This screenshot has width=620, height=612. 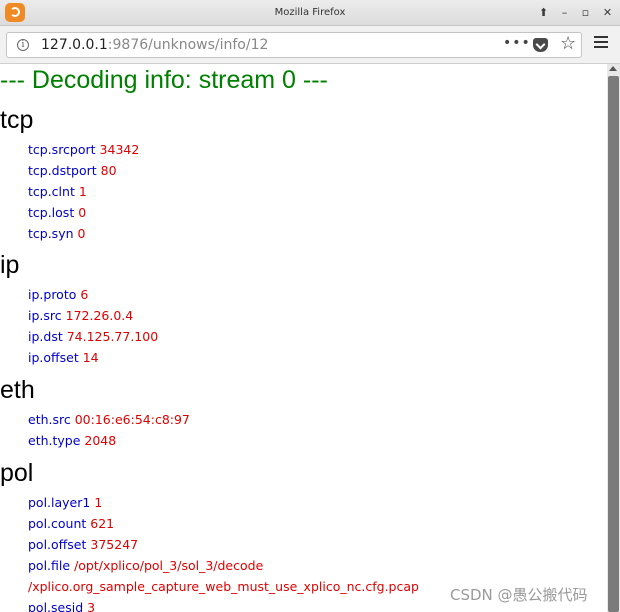 I want to click on info-value: 3, so click(x=91, y=606).